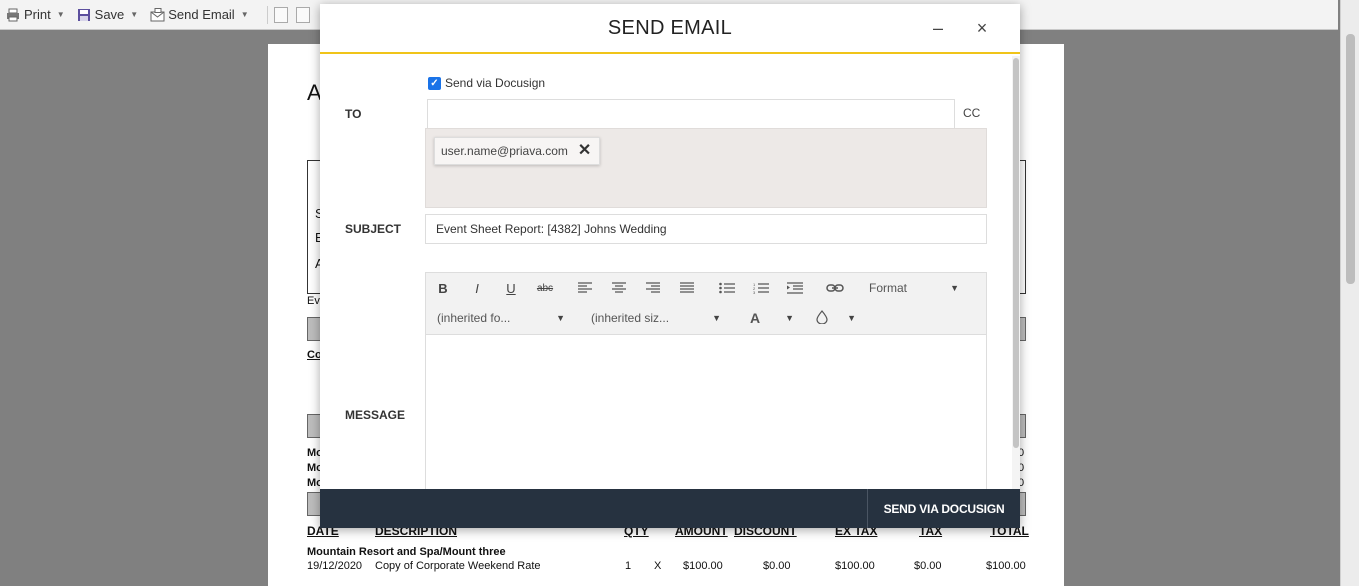 Image resolution: width=1359 pixels, height=586 pixels. Describe the element at coordinates (653, 288) in the screenshot. I see `align-right-icon` at that location.